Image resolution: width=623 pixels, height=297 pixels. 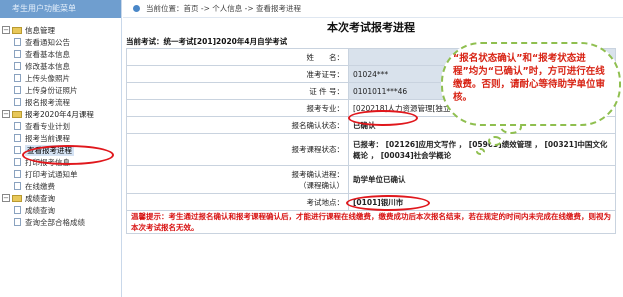 I want to click on name-label: 姓 名：, so click(x=237, y=57).